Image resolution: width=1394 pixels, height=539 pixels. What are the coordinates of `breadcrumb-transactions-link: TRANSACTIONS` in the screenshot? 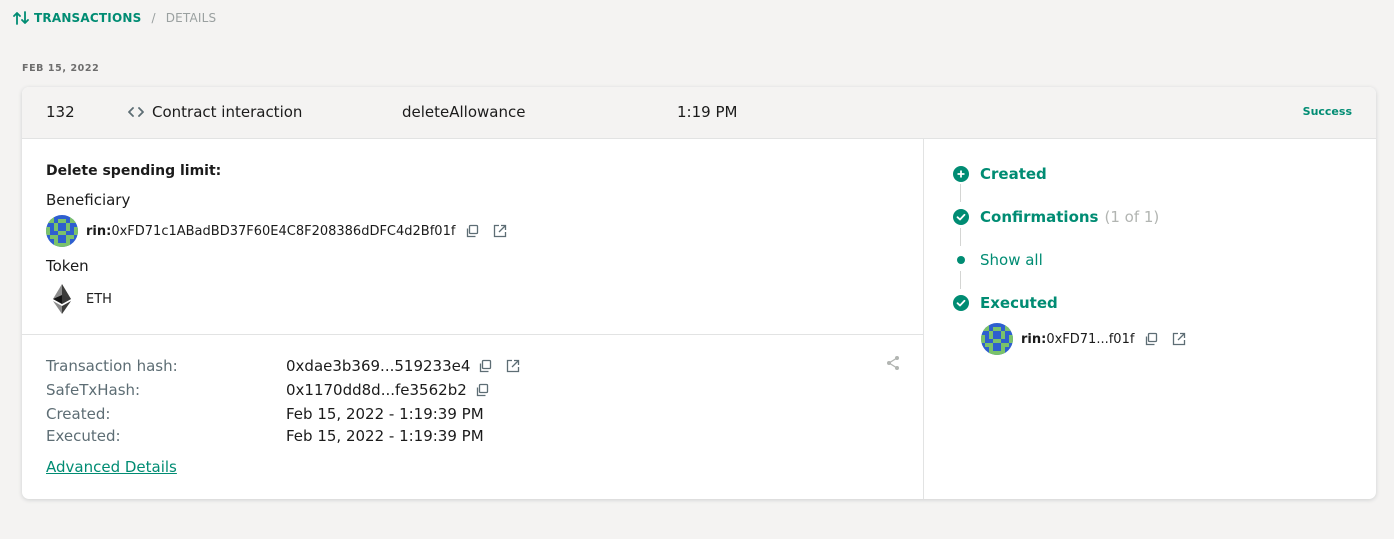 It's located at (77, 18).